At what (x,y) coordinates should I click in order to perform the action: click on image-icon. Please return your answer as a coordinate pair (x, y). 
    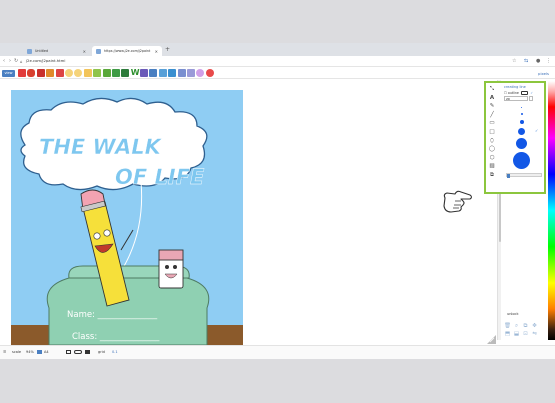
    Looking at the image, I should click on (115, 73).